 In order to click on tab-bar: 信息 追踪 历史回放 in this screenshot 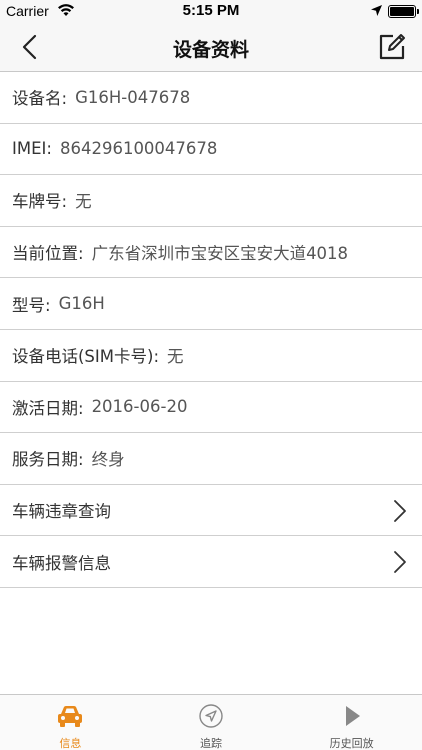, I will do `click(211, 722)`.